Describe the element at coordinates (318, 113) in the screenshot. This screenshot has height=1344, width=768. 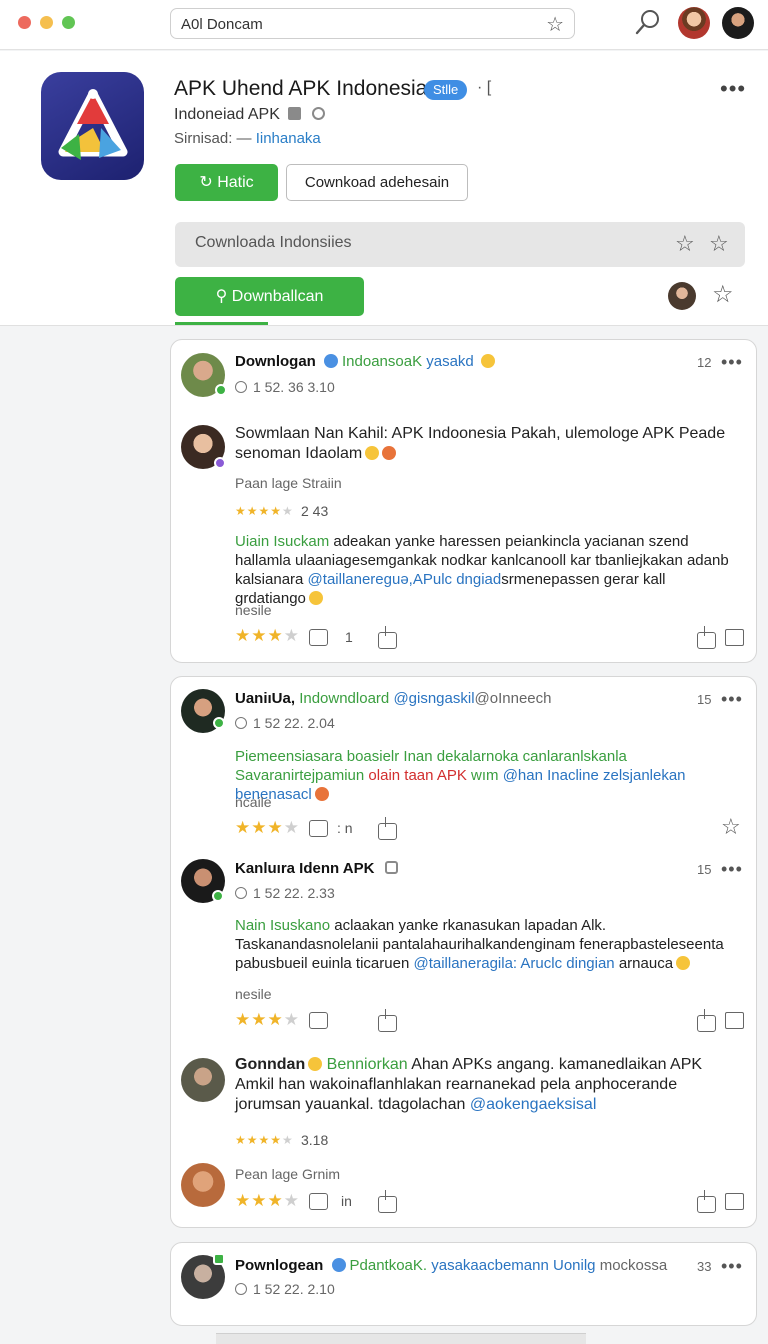
I see `settings-icon` at that location.